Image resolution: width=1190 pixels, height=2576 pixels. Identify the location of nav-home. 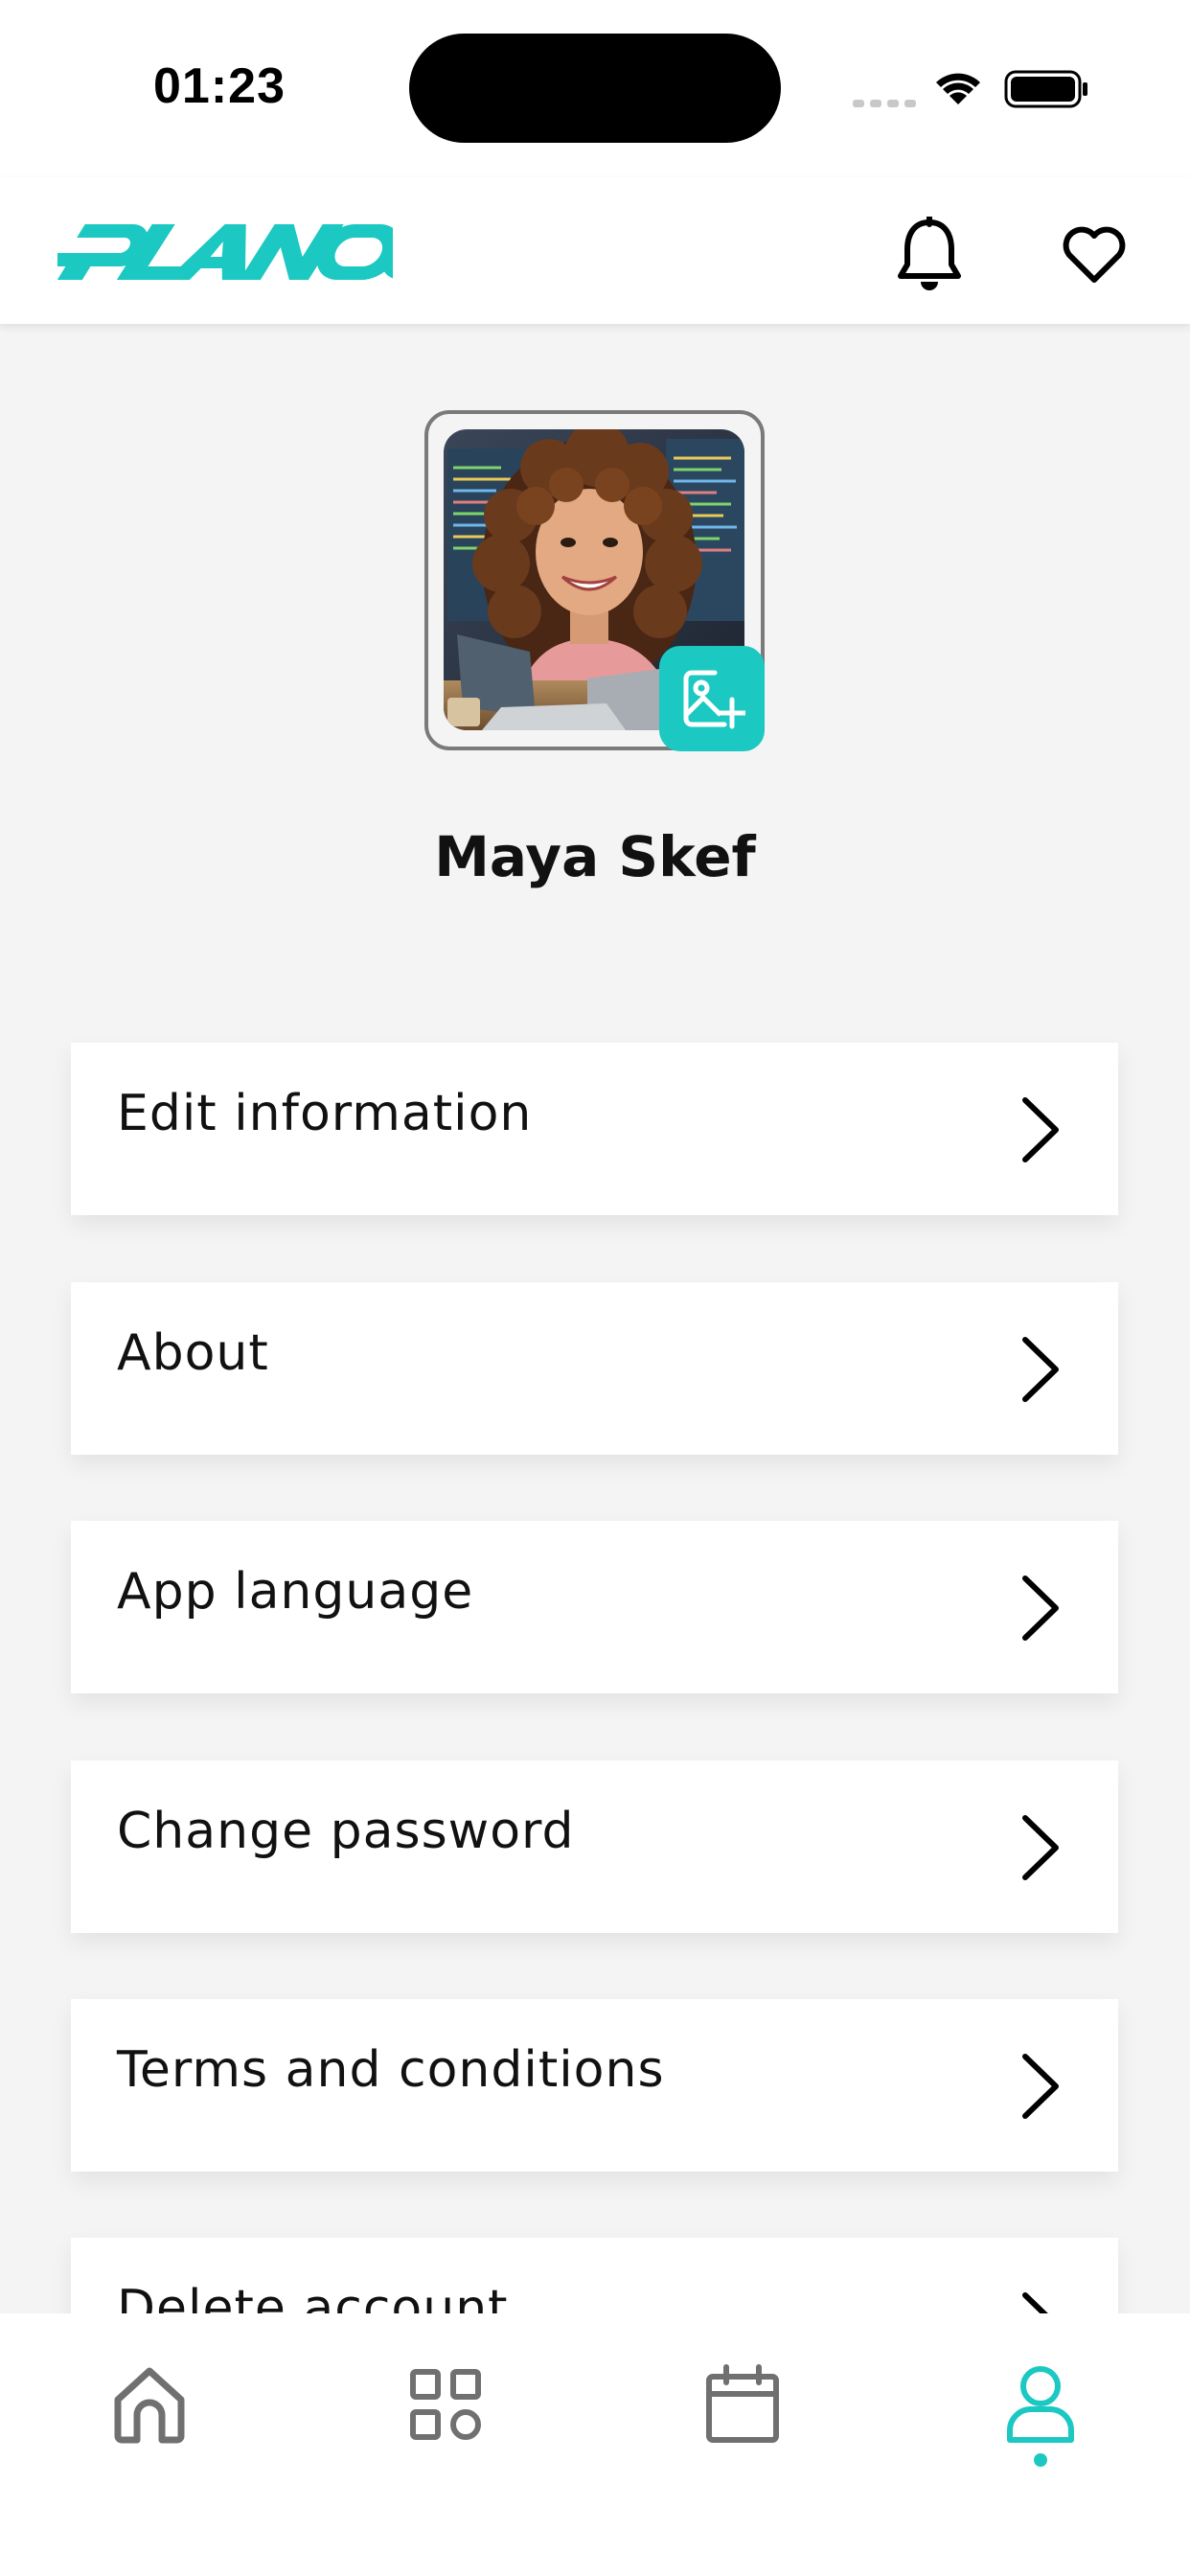
(150, 2404).